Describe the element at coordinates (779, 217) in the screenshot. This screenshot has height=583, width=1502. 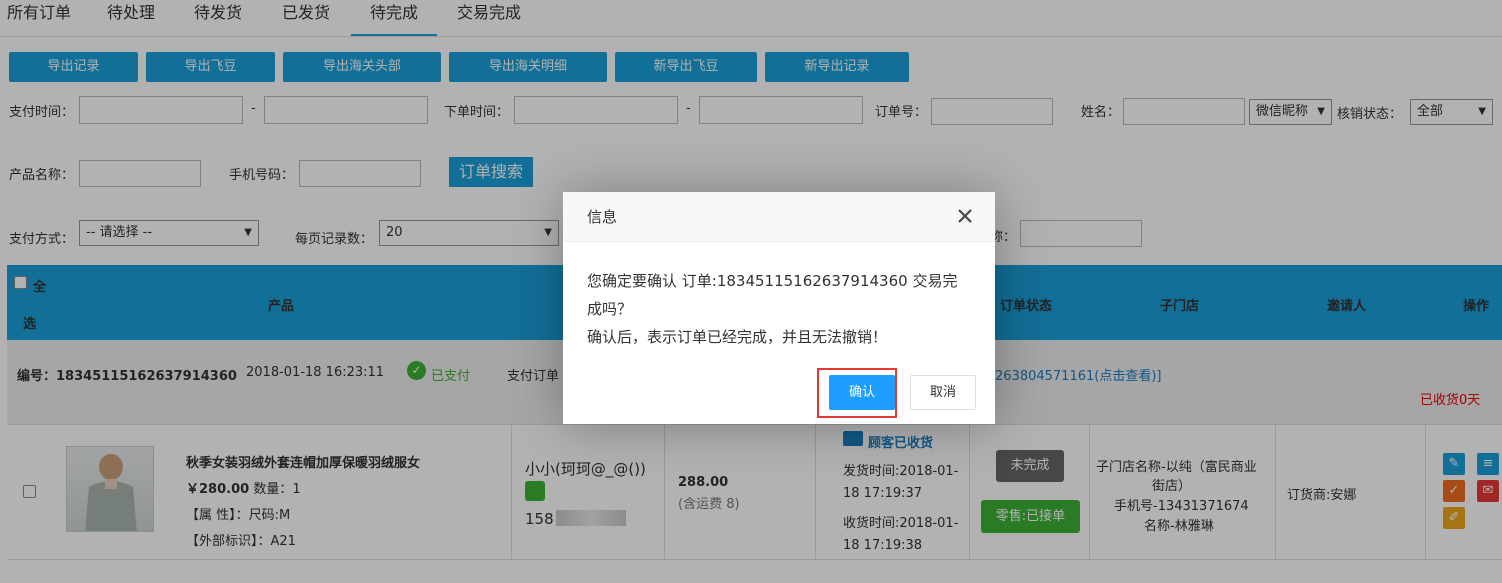
I see `dialog-header: 信息` at that location.